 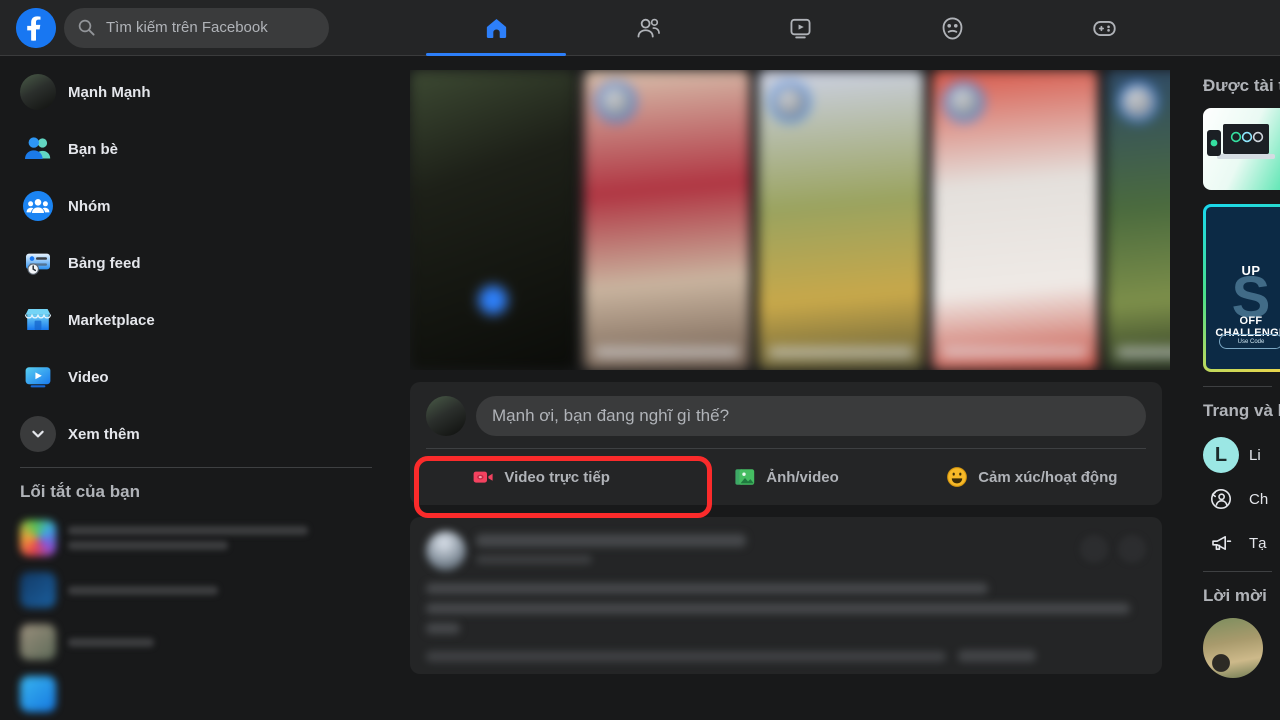 I want to click on create-post-placeholder: Mạnh ơi, bạn đang nghĩ gì thế?, so click(x=611, y=415).